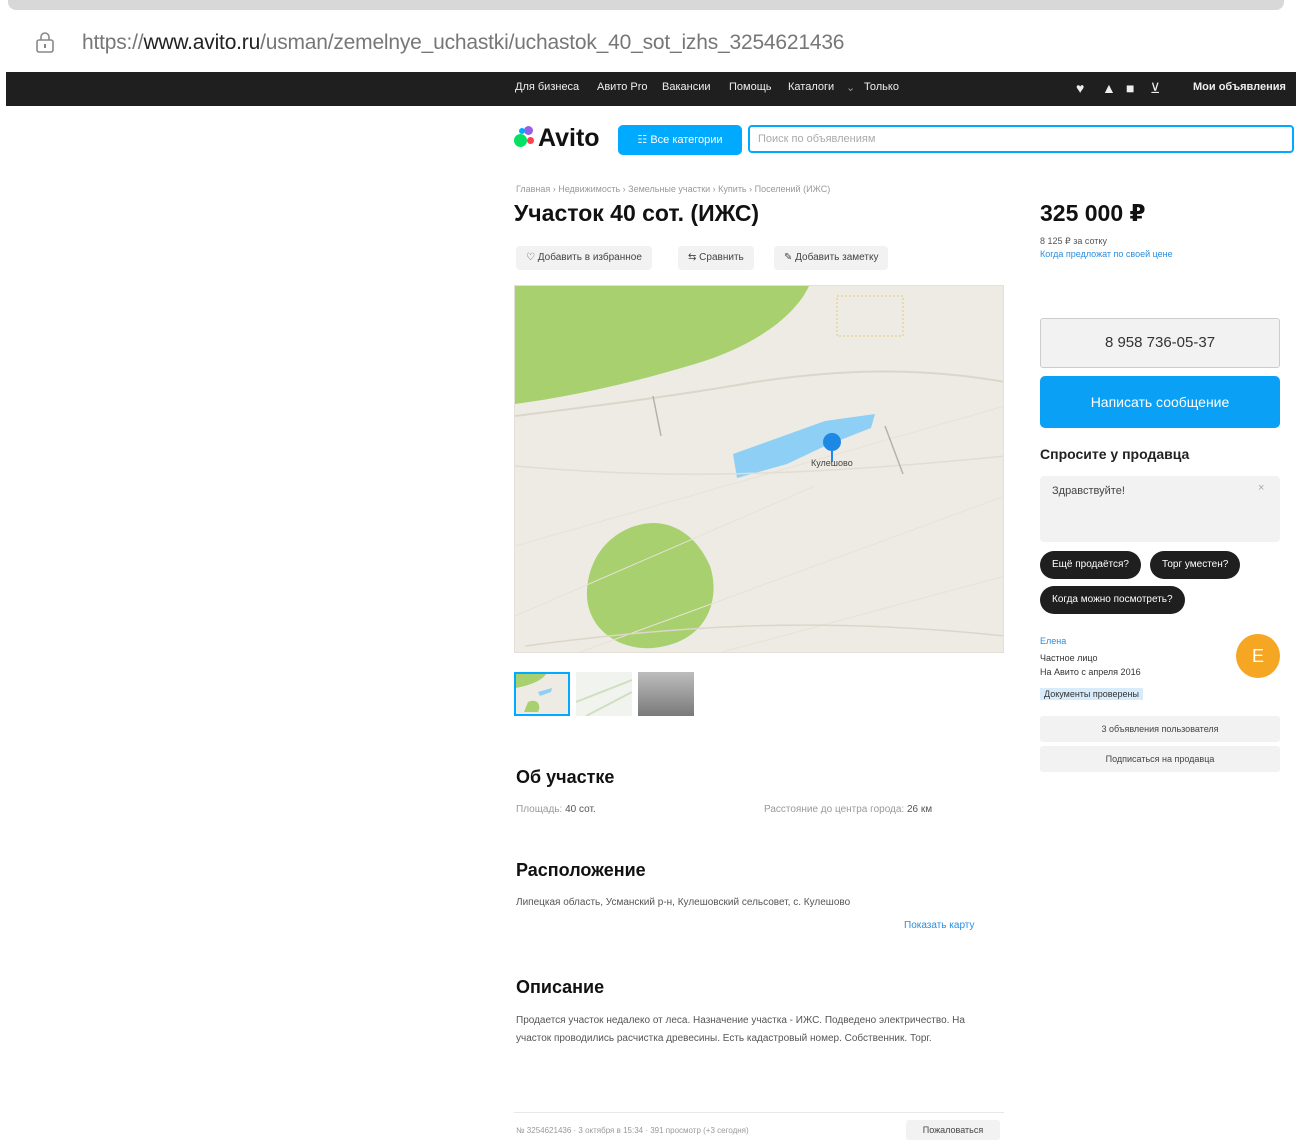  I want to click on map-canvas: Кулешово, so click(759, 469).